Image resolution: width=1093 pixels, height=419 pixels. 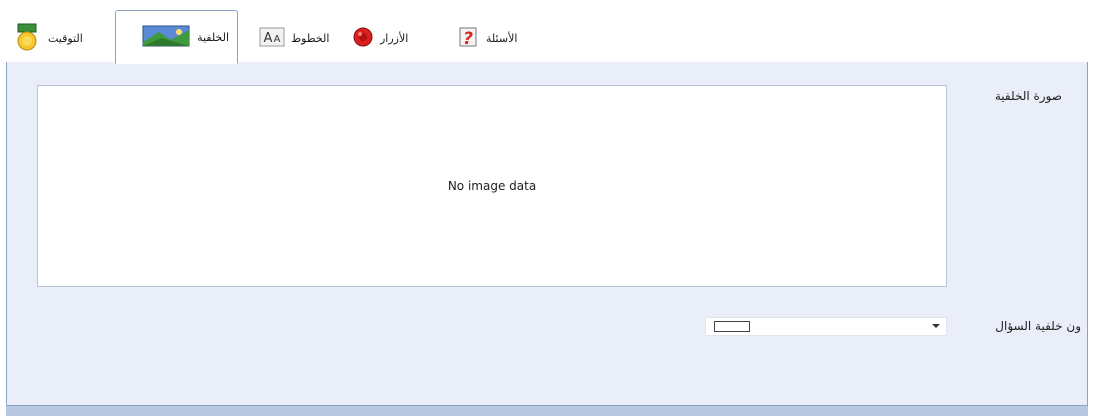 What do you see at coordinates (936, 326) in the screenshot?
I see `chevron-down-icon` at bounding box center [936, 326].